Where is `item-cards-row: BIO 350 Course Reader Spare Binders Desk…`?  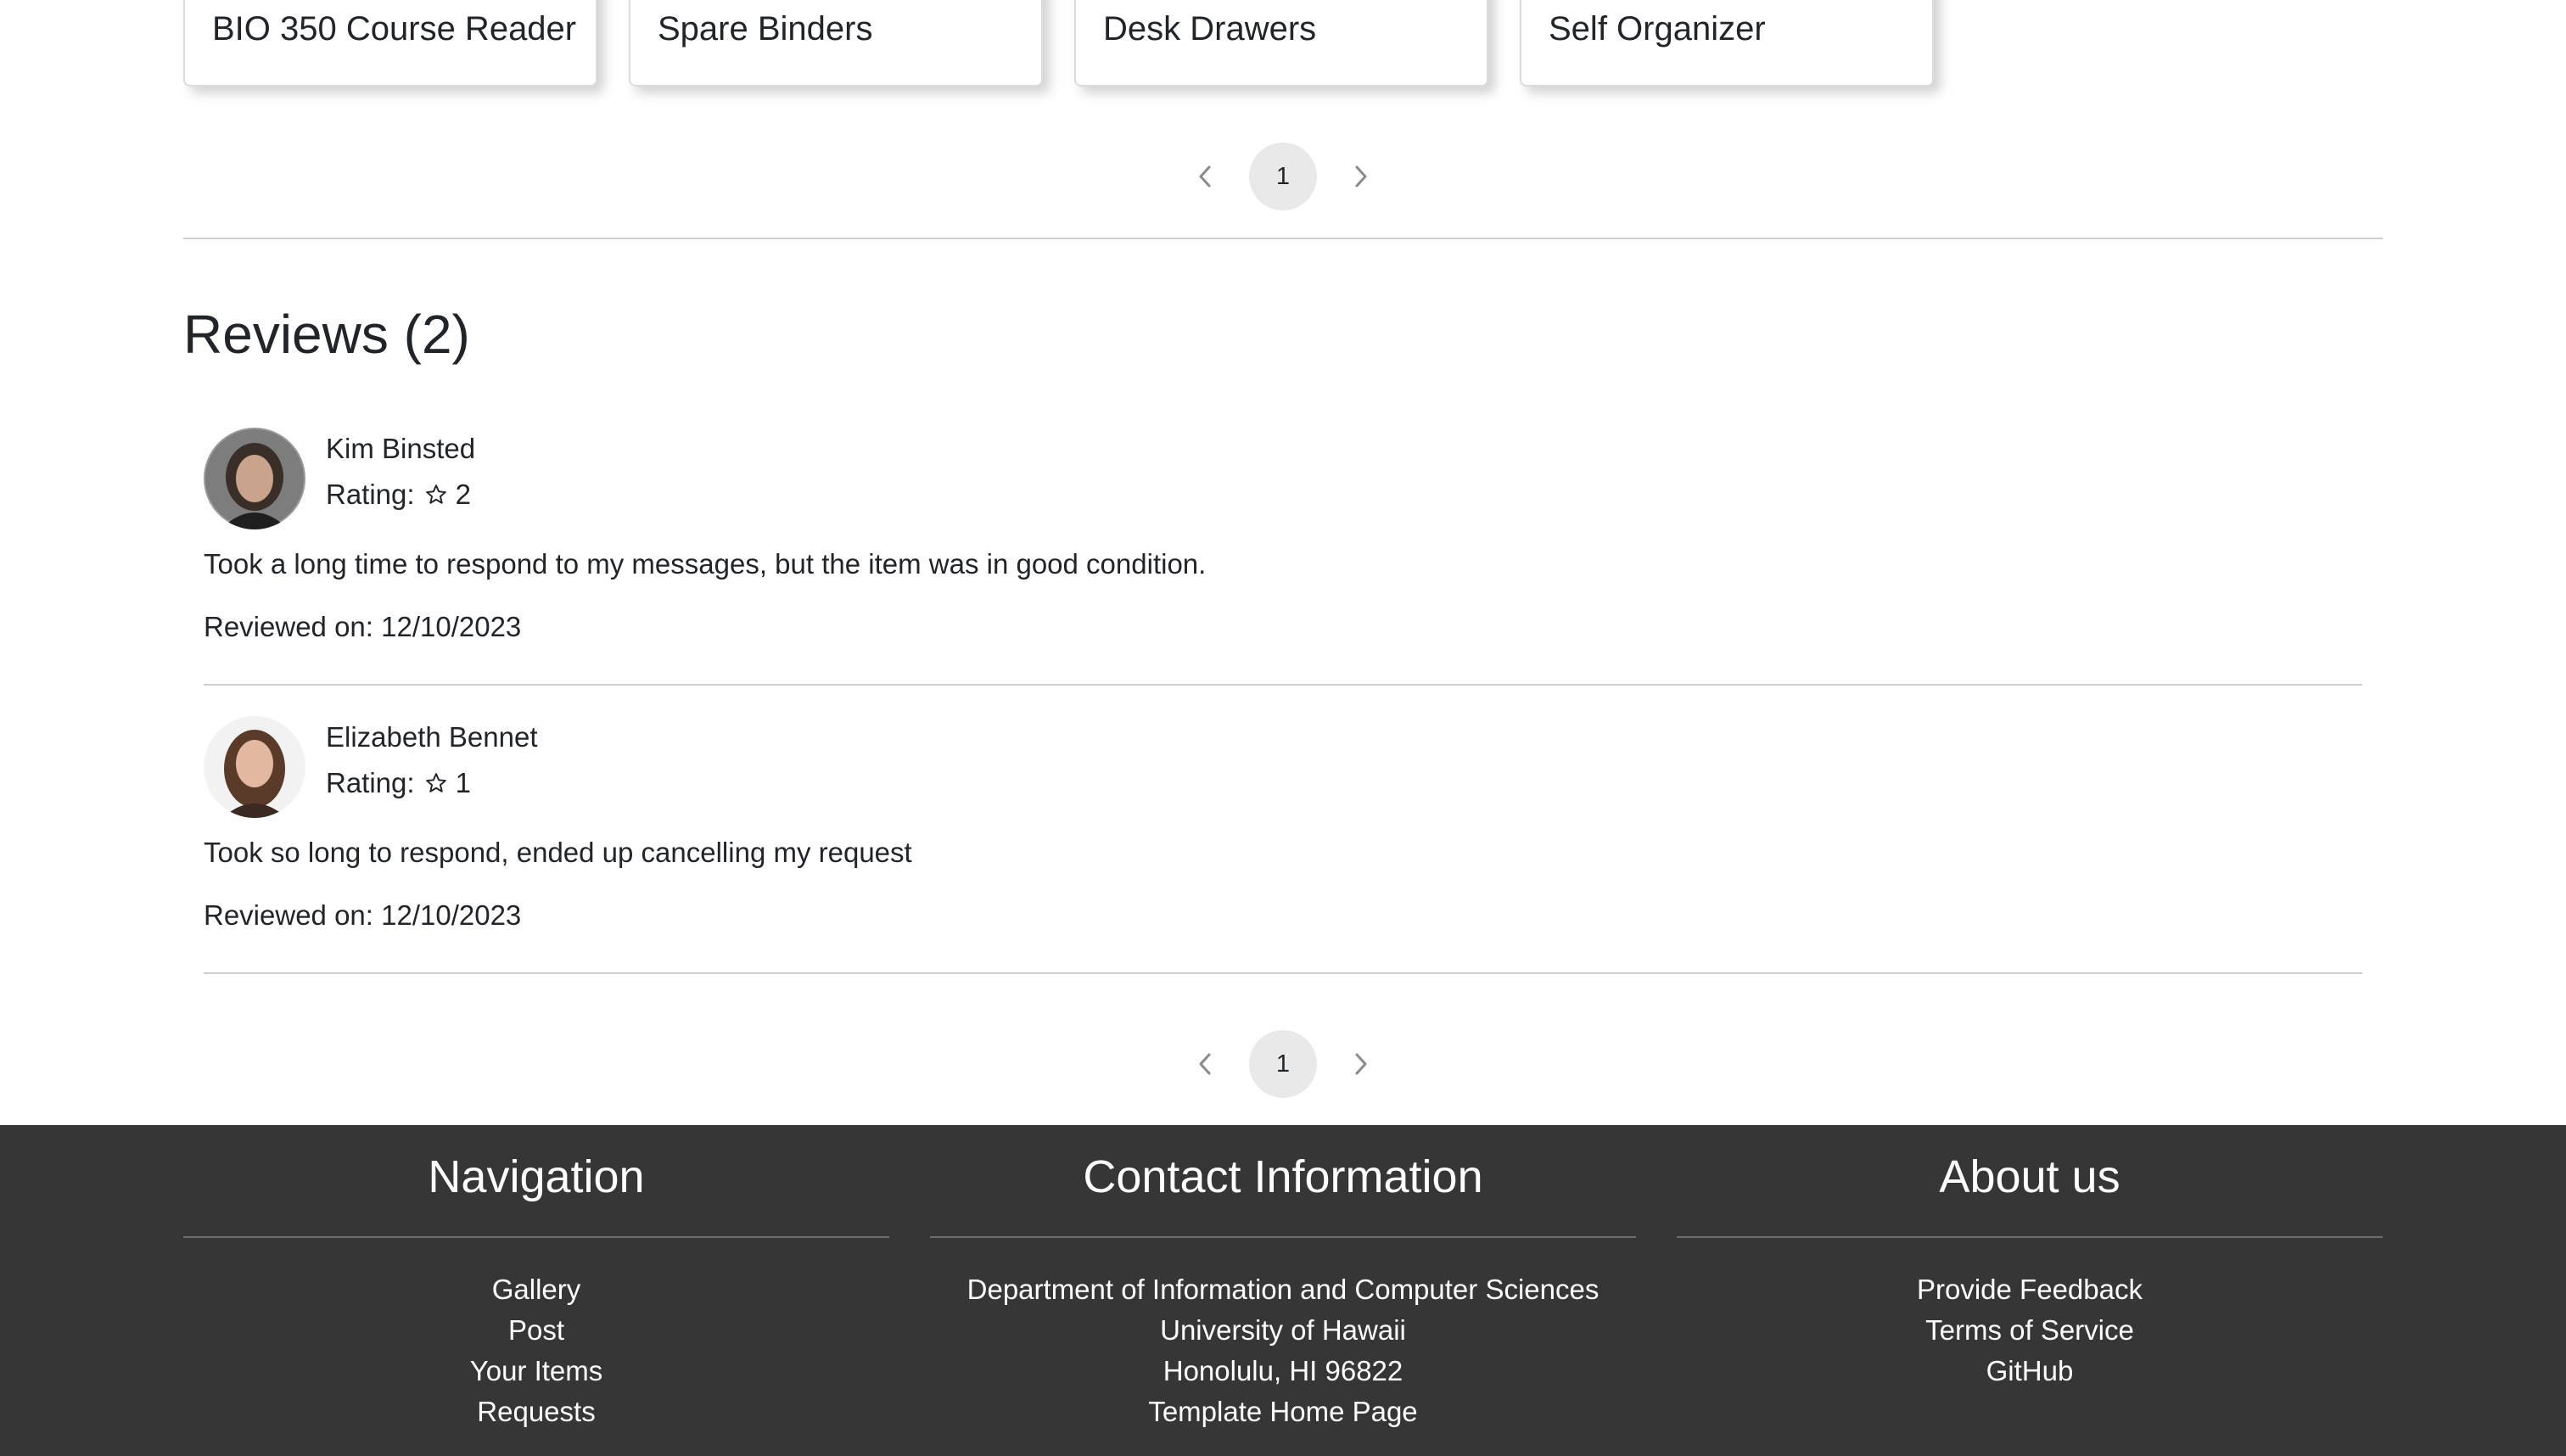
item-cards-row: BIO 350 Course Reader Spare Binders Desk… is located at coordinates (1283, 44).